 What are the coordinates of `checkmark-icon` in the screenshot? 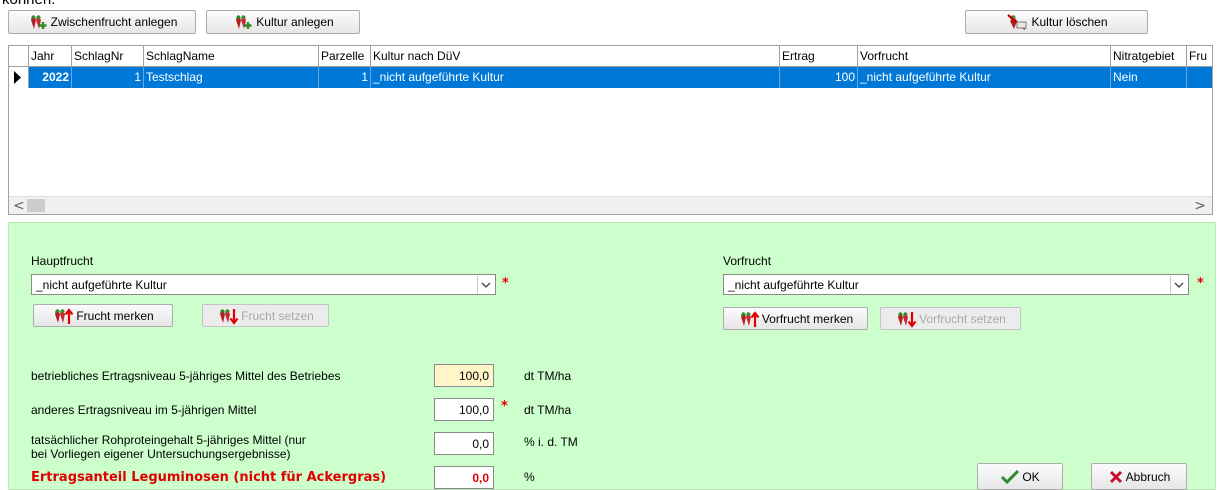 It's located at (1010, 476).